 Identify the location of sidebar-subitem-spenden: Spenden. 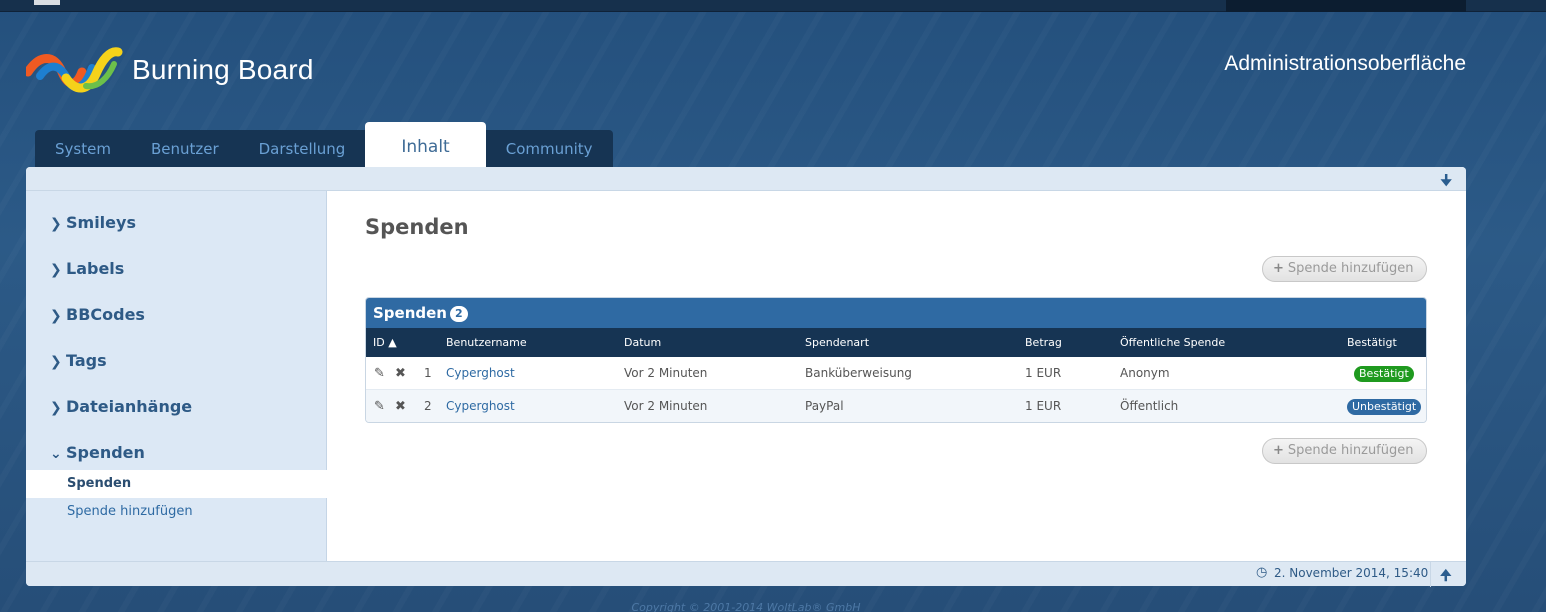
(176, 484).